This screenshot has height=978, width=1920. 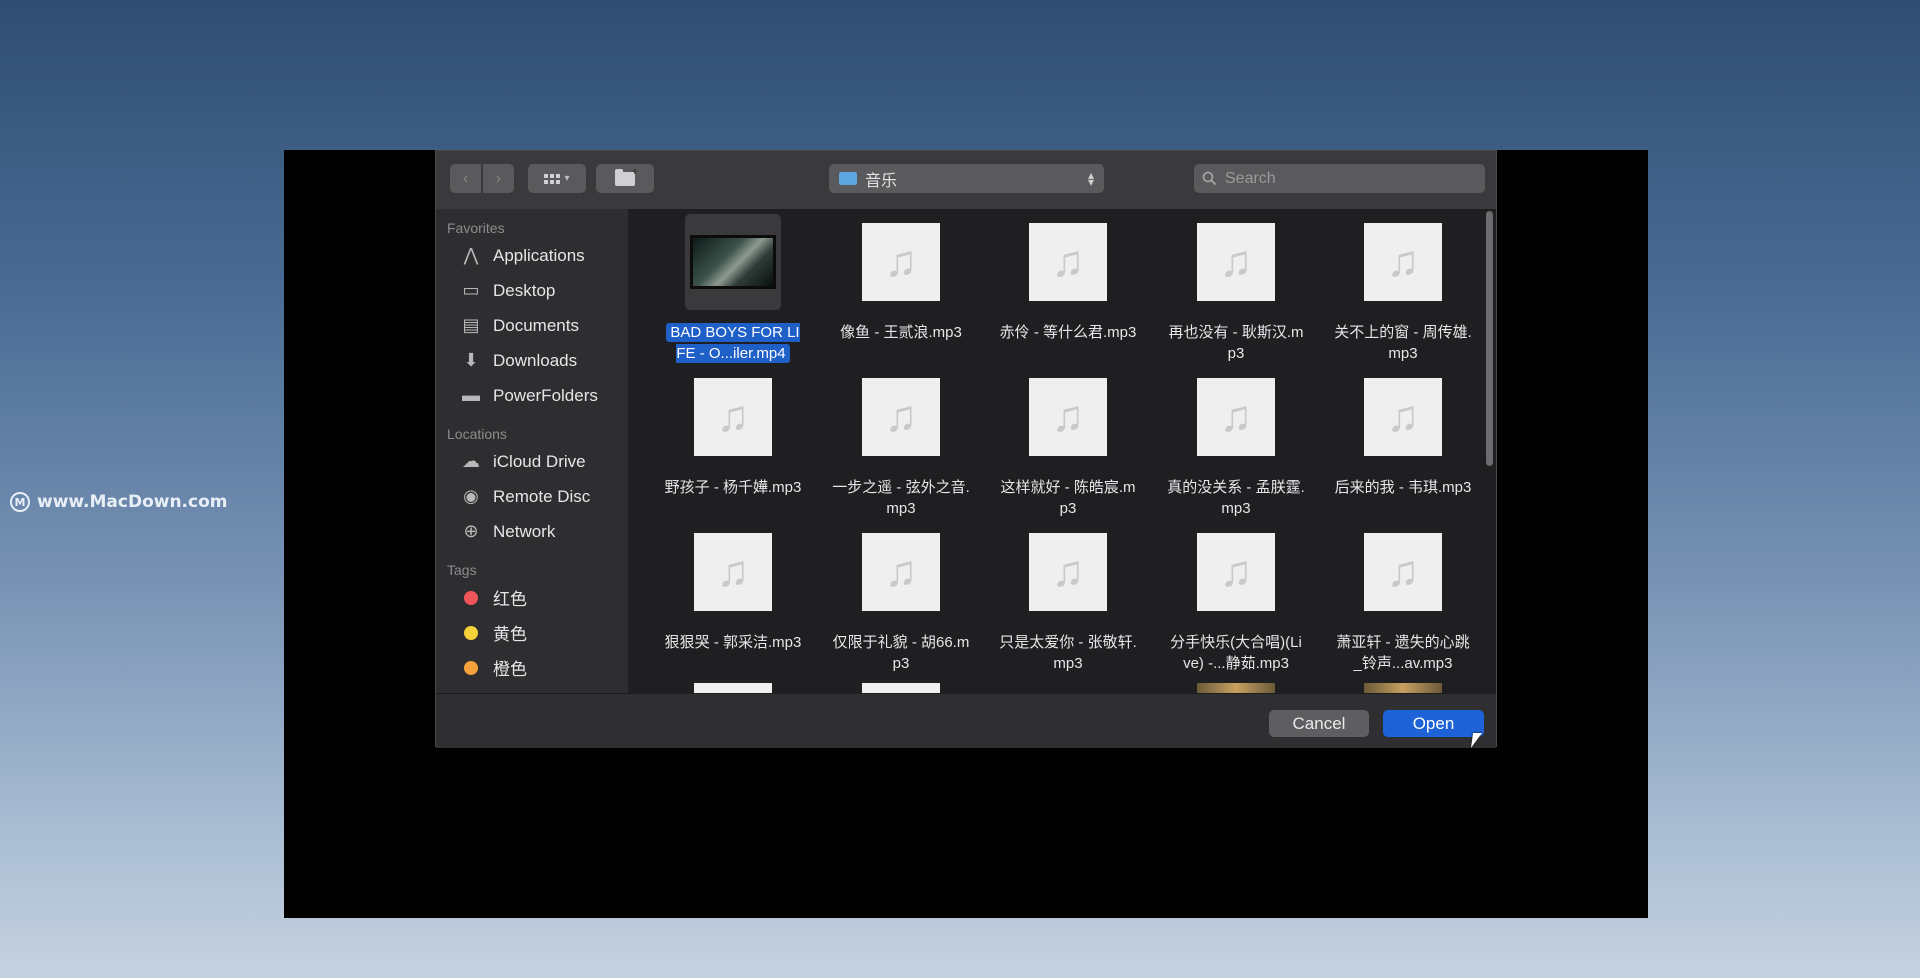 What do you see at coordinates (966, 178) in the screenshot?
I see `location-popup: 音乐 ▴ ▾` at bounding box center [966, 178].